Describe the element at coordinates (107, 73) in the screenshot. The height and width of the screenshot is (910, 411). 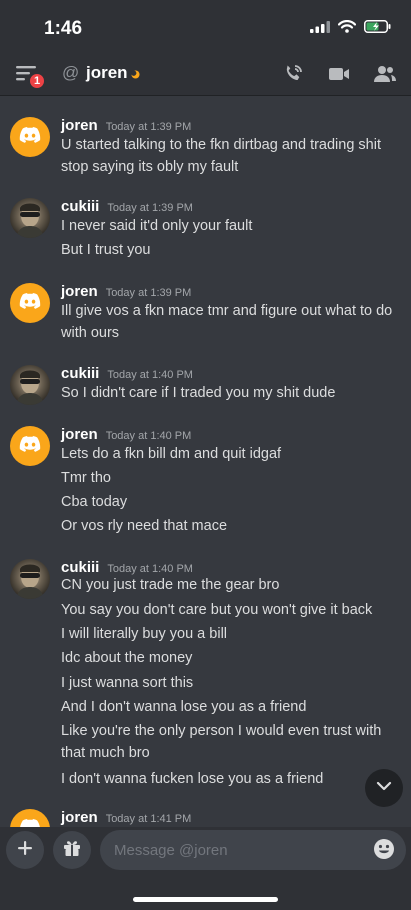
I see `channel-name: joren` at that location.